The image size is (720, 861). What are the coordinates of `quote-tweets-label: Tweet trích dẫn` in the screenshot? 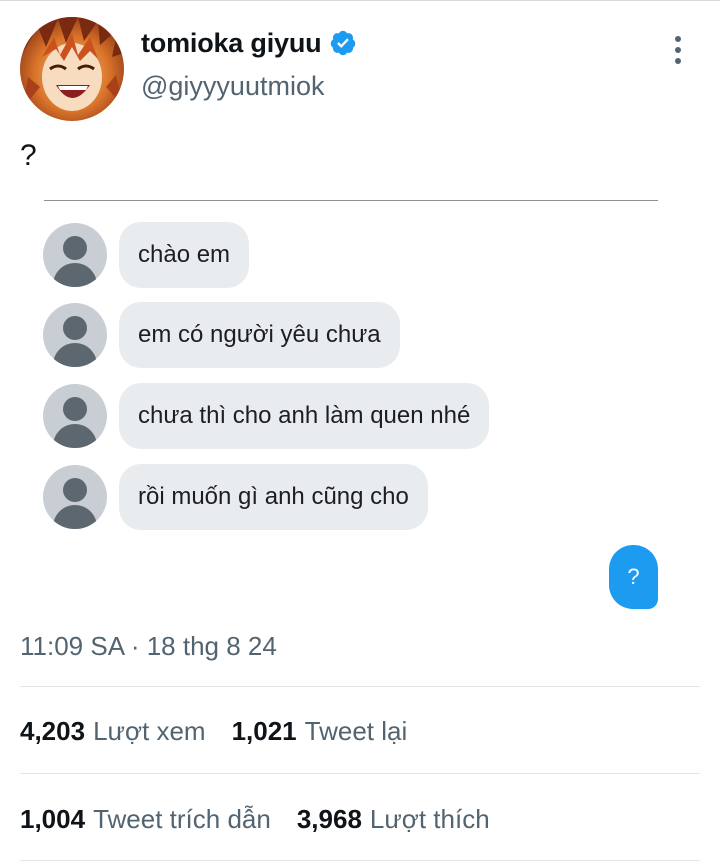 It's located at (182, 819).